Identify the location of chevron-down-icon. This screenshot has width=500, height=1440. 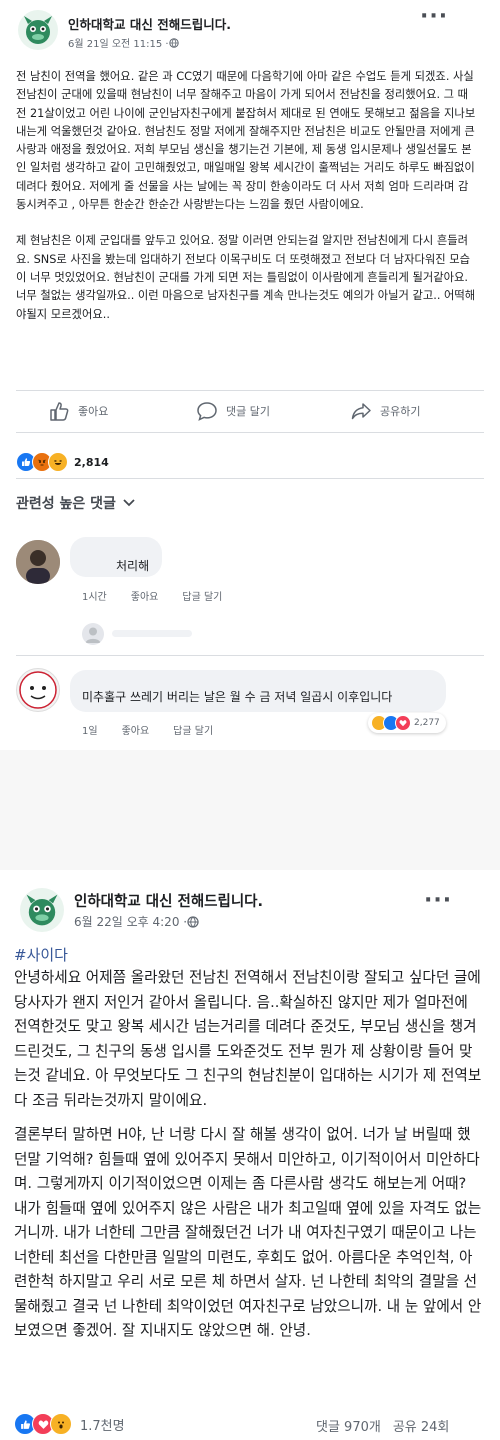
(129, 503).